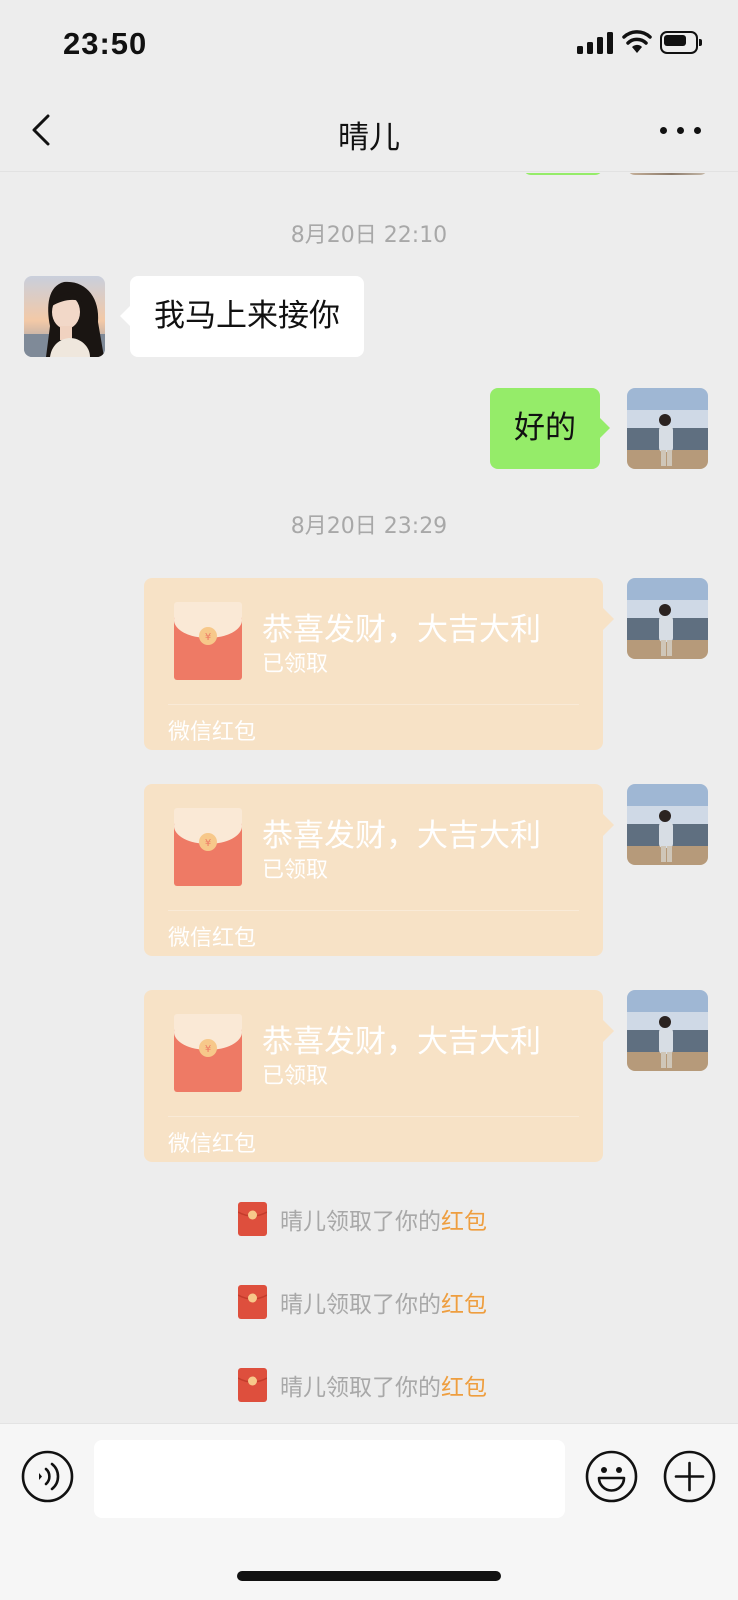 The width and height of the screenshot is (738, 1600). I want to click on emoji-button, so click(611, 1476).